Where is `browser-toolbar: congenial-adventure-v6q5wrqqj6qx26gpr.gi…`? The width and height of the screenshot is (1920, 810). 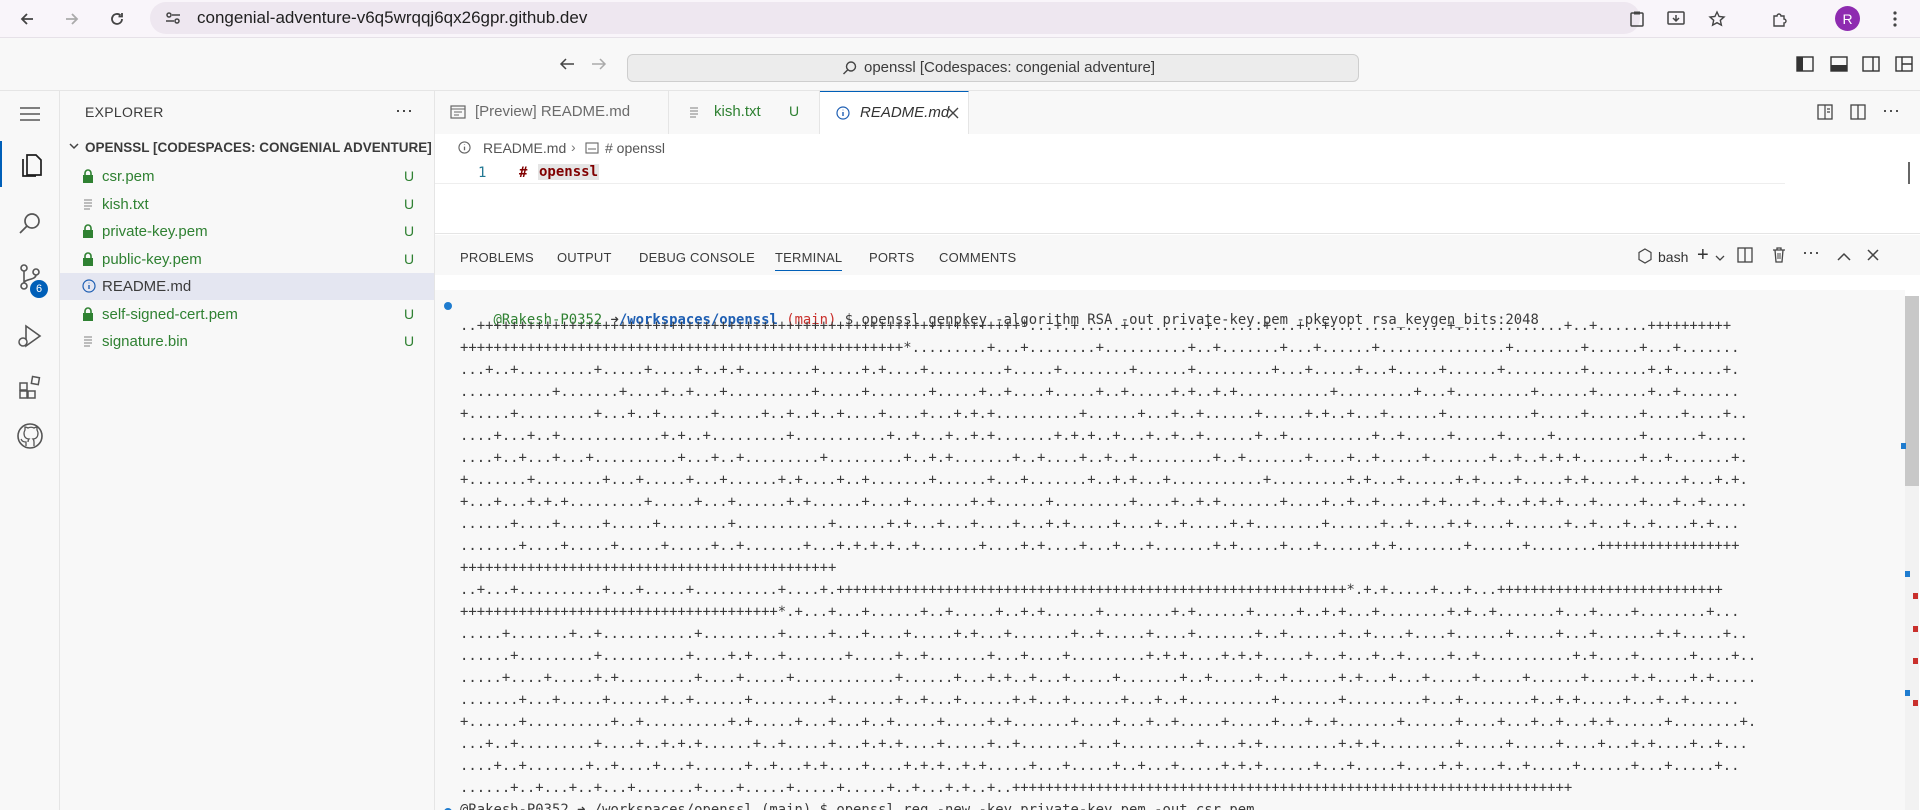 browser-toolbar: congenial-adventure-v6q5wrqqj6qx26gpr.gi… is located at coordinates (960, 19).